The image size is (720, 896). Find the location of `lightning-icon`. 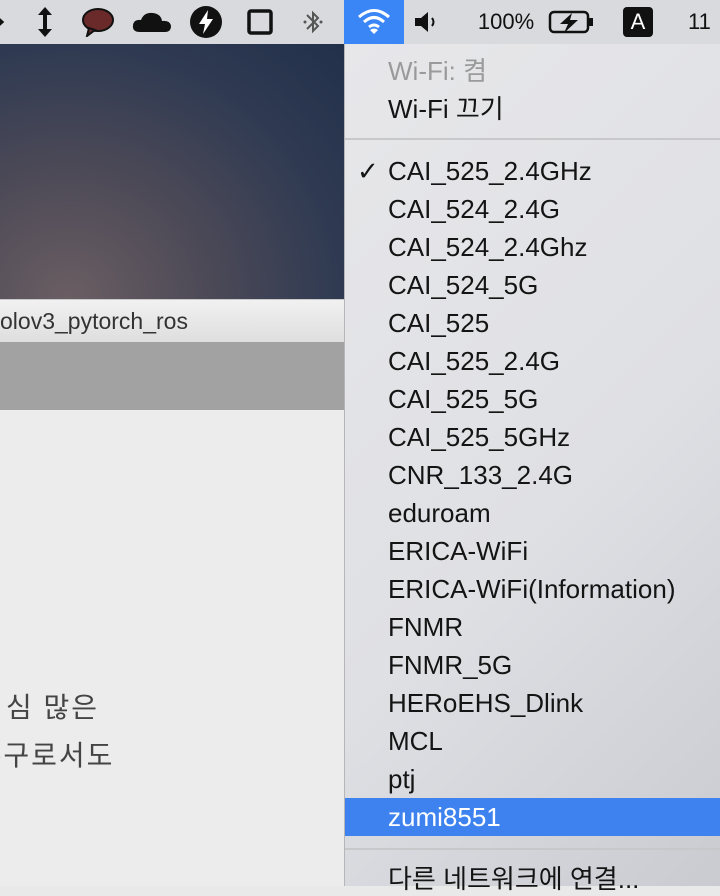

lightning-icon is located at coordinates (206, 22).